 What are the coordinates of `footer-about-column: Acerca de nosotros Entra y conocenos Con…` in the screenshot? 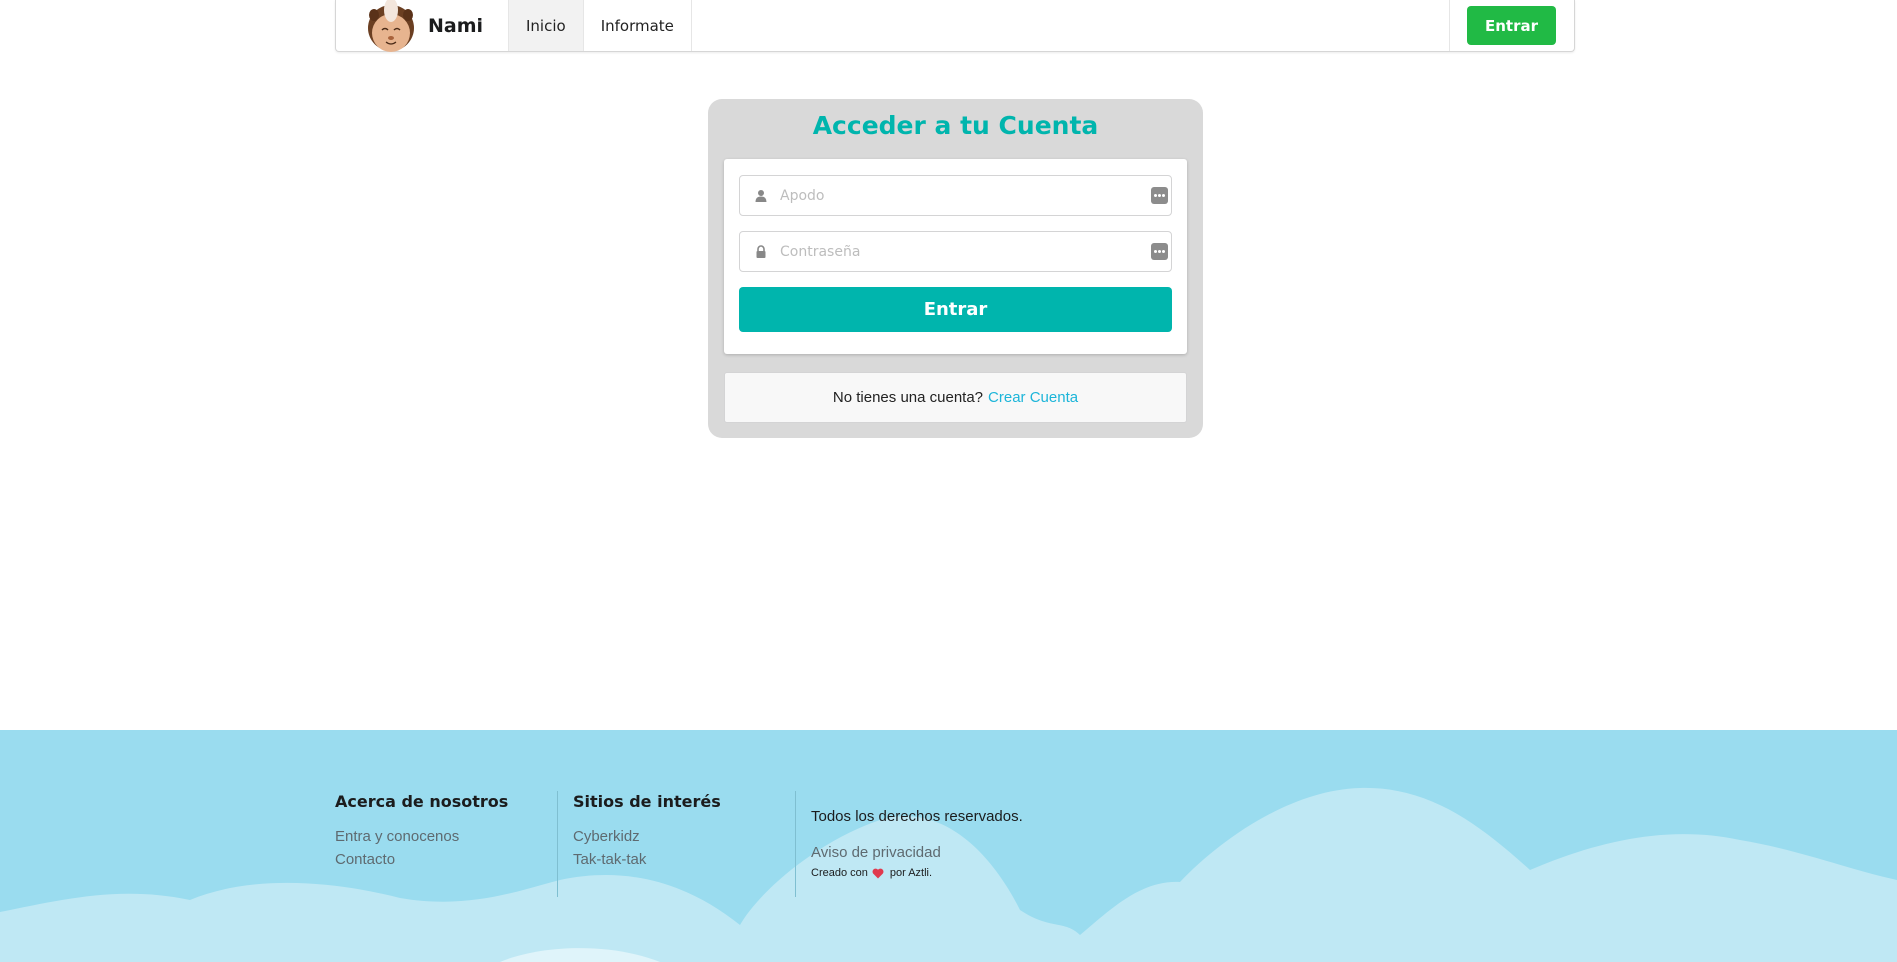 It's located at (421, 831).